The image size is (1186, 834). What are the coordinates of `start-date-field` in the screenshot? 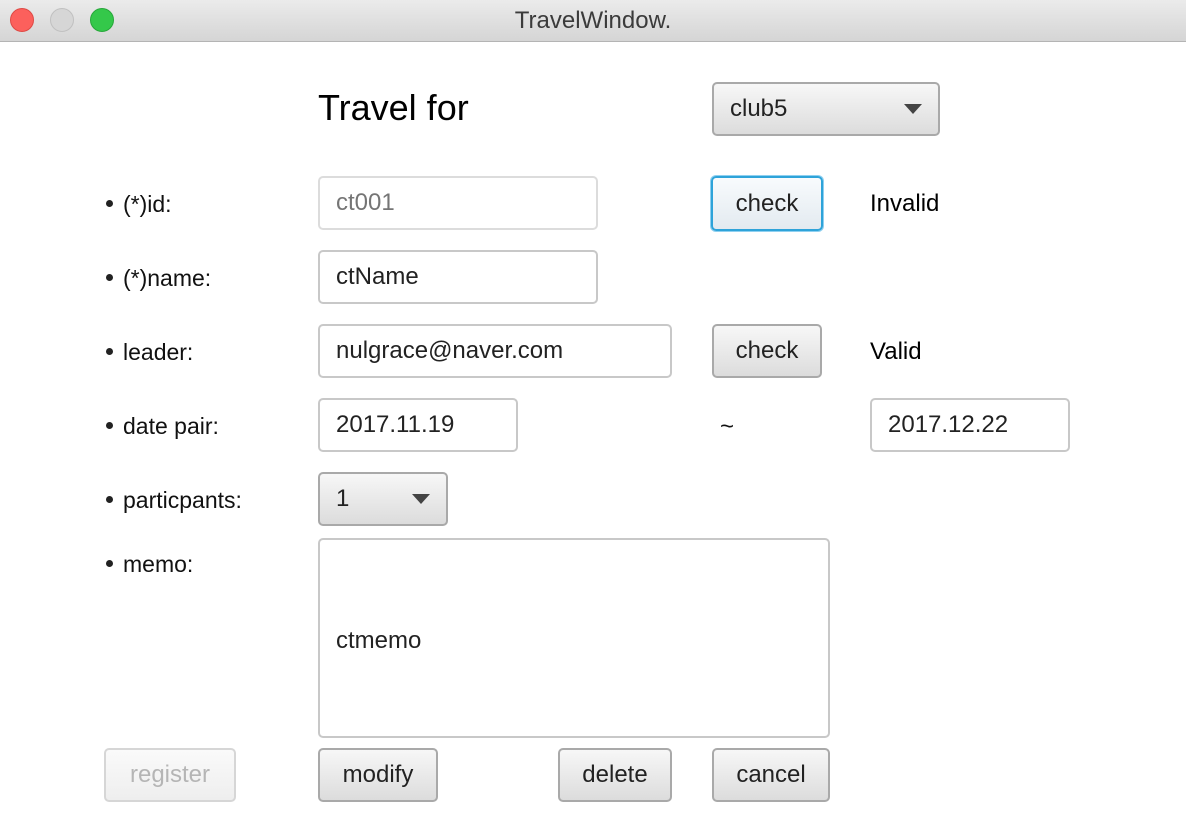 It's located at (418, 425).